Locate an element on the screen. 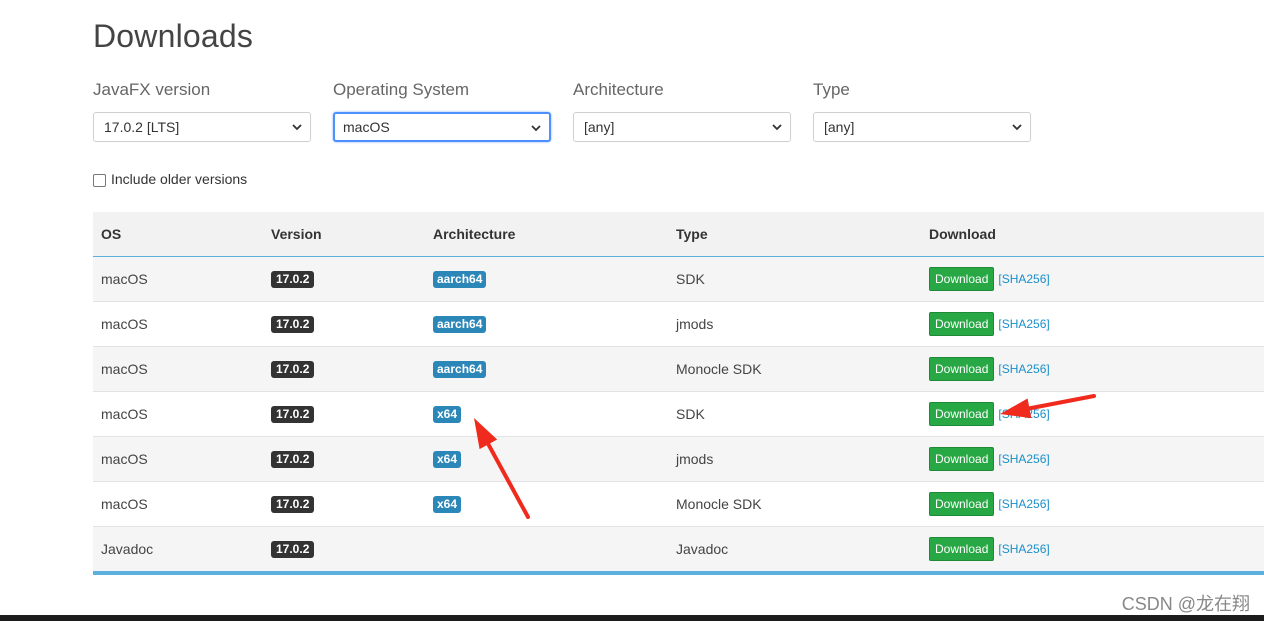 The height and width of the screenshot is (621, 1264). javafx-version-select: 17.0.2 [LTS] is located at coordinates (202, 127).